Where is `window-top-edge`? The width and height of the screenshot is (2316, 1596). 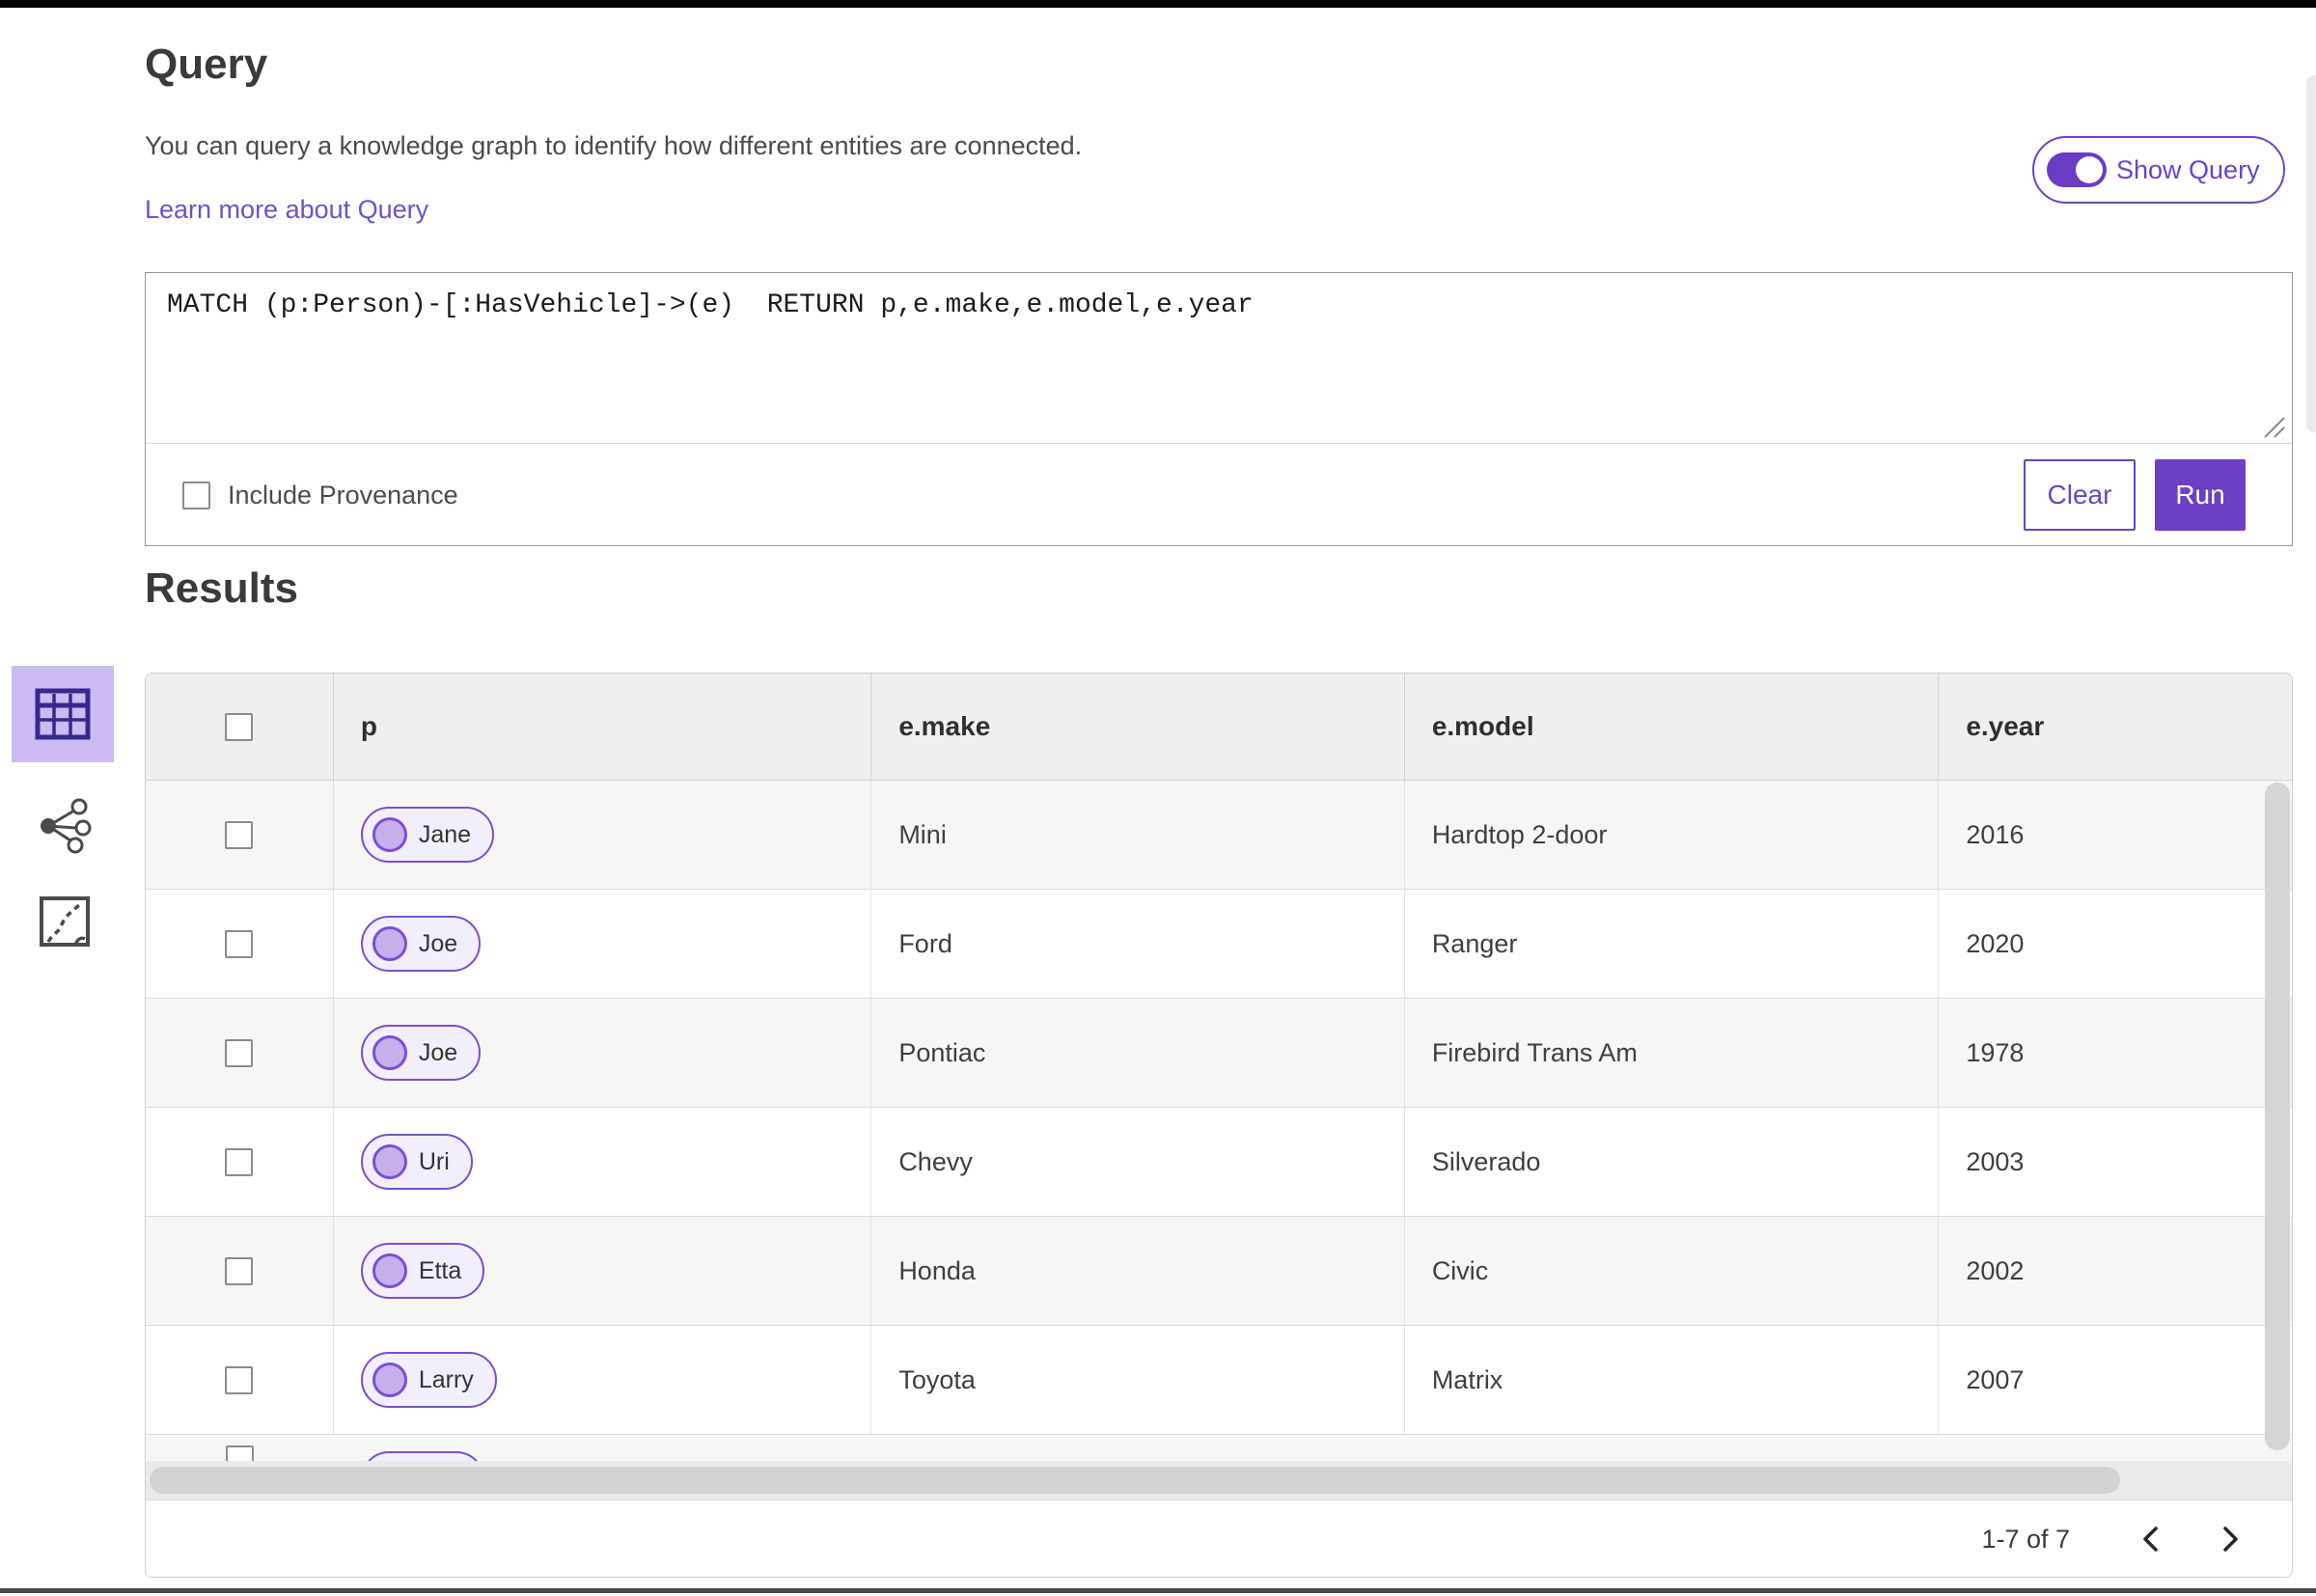 window-top-edge is located at coordinates (1158, 4).